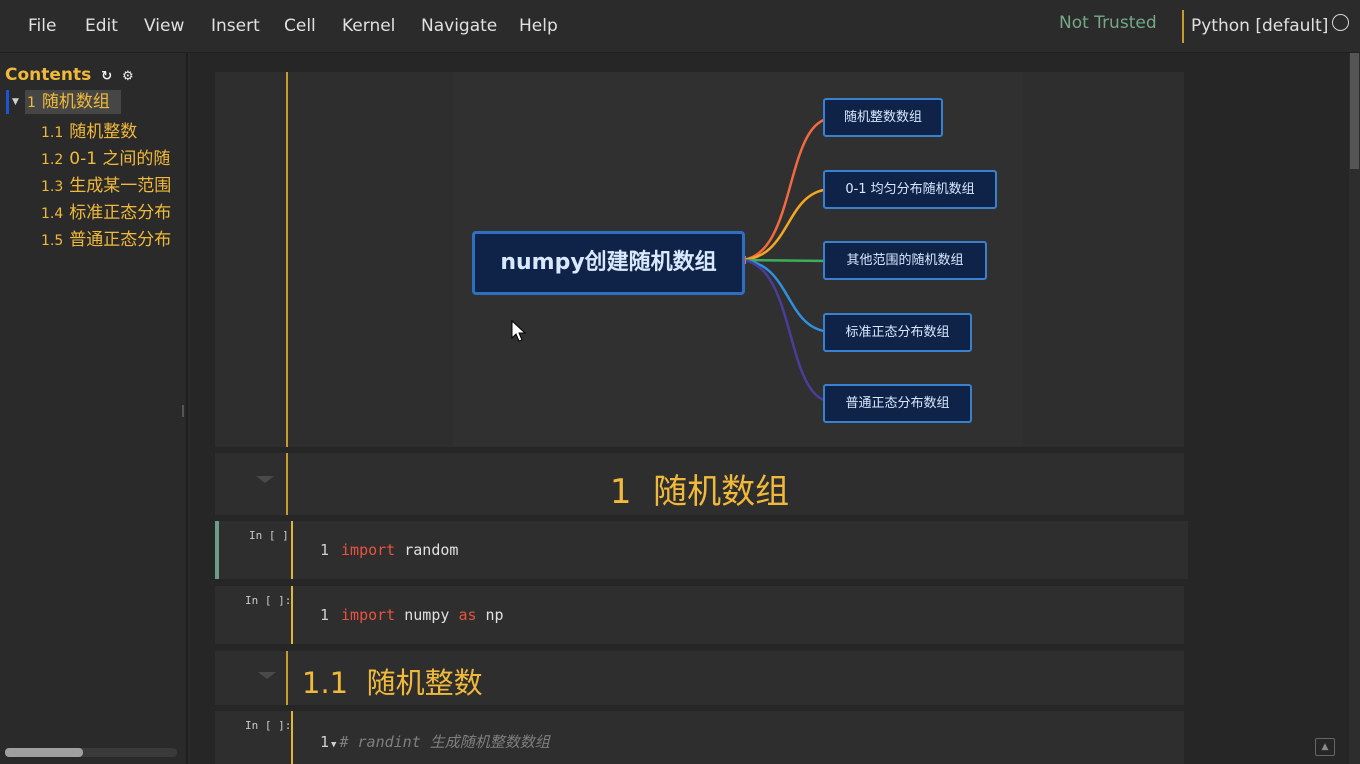 This screenshot has height=764, width=1360. I want to click on toc-item-label: 0-1 之间的随, so click(120, 159).